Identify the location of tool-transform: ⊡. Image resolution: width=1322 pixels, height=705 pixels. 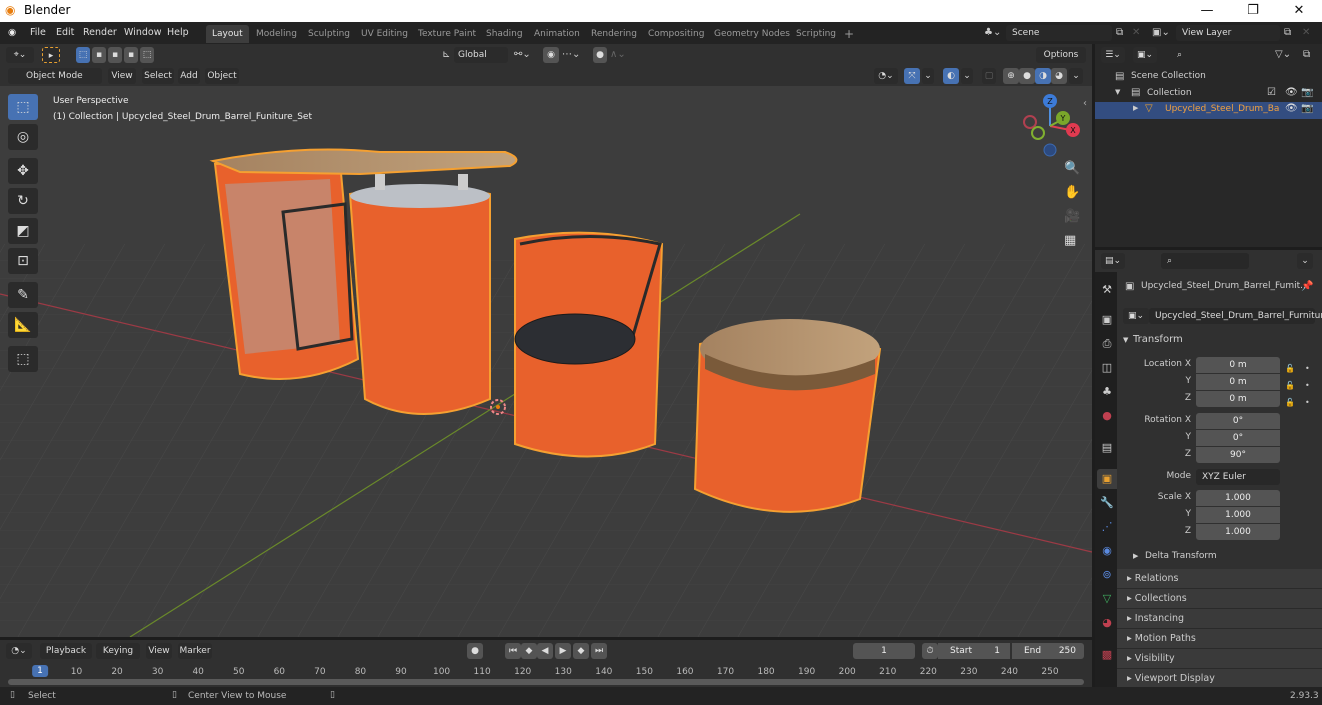
(23, 261).